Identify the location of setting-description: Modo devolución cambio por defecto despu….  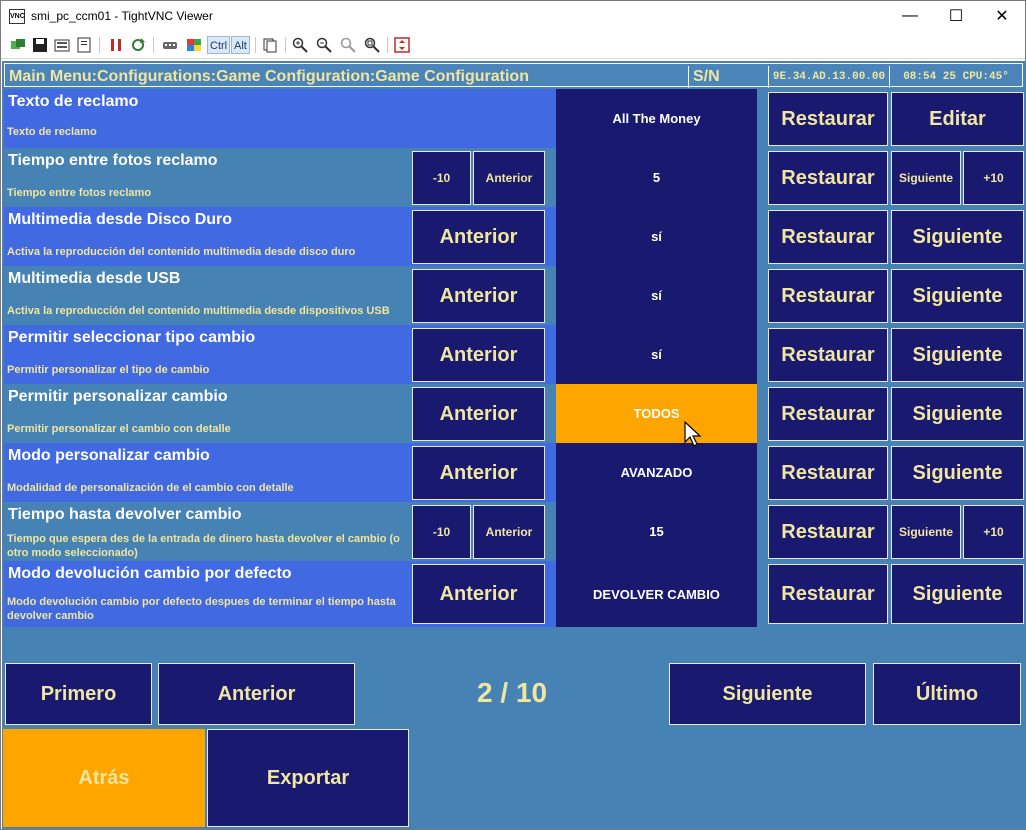
(201, 609).